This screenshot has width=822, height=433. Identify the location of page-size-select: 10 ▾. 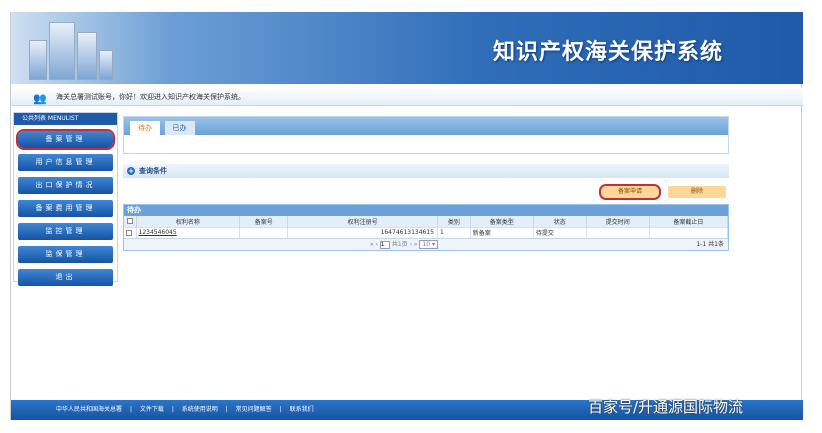
(429, 244).